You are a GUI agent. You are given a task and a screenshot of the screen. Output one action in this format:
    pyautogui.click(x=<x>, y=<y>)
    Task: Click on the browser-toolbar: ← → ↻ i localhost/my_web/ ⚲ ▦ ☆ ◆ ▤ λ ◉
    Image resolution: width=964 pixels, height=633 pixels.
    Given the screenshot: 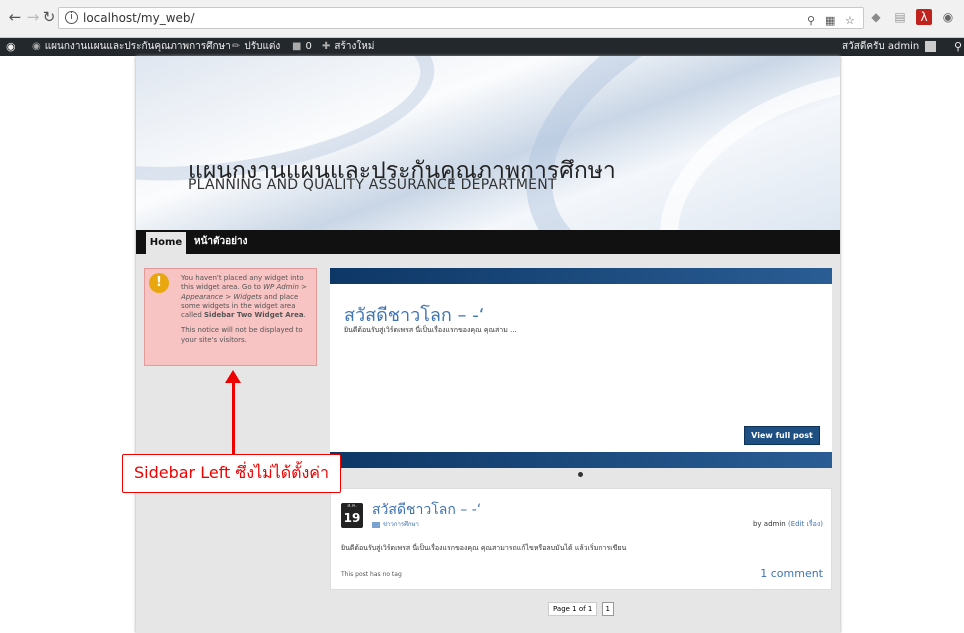 What is the action you would take?
    pyautogui.click(x=482, y=19)
    